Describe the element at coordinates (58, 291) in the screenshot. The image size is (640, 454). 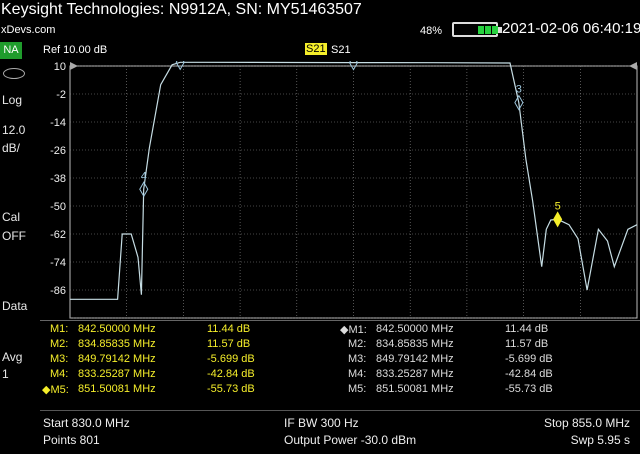
I see `y-tick-label: -86` at that location.